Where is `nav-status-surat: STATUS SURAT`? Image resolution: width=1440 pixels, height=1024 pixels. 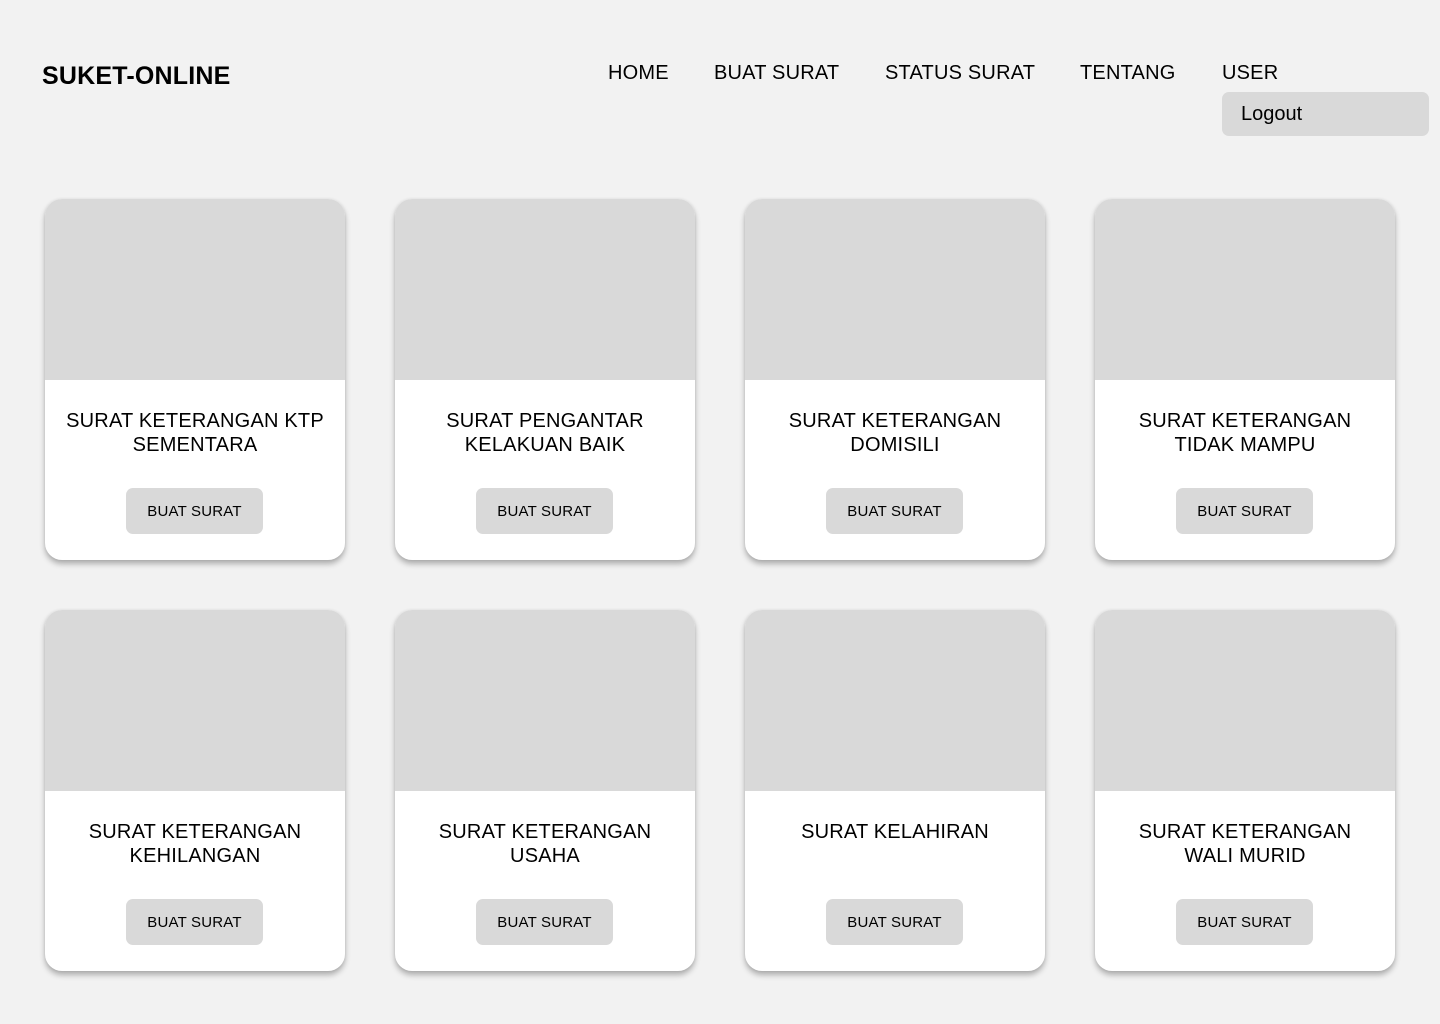
nav-status-surat: STATUS SURAT is located at coordinates (960, 73).